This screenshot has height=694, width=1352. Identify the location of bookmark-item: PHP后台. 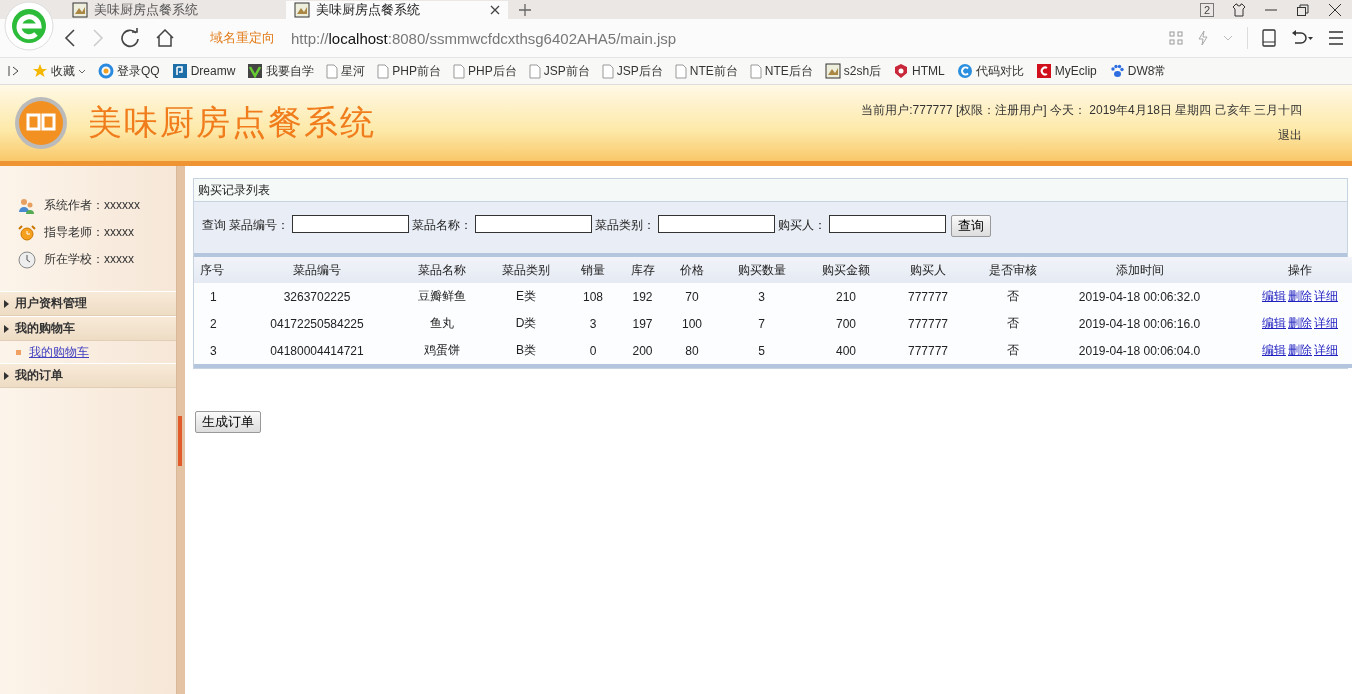
(485, 71).